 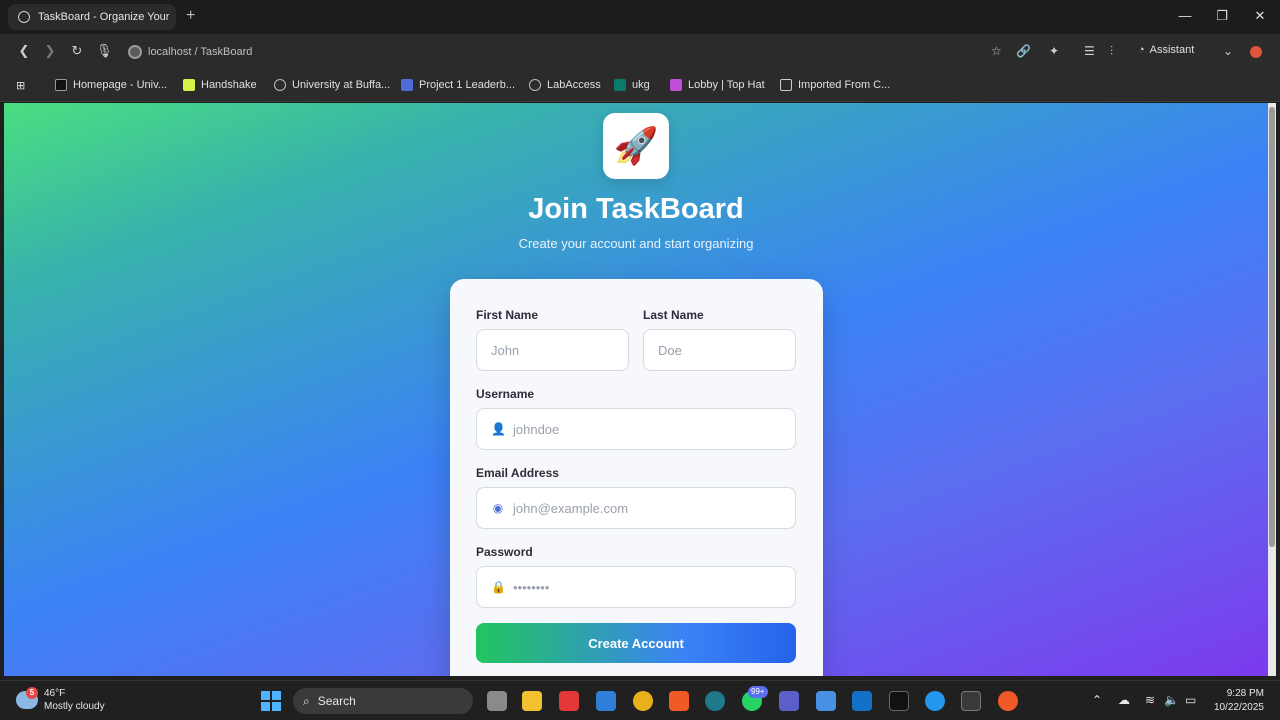 What do you see at coordinates (20, 85) in the screenshot?
I see `apps-grid-icon: ⊞` at bounding box center [20, 85].